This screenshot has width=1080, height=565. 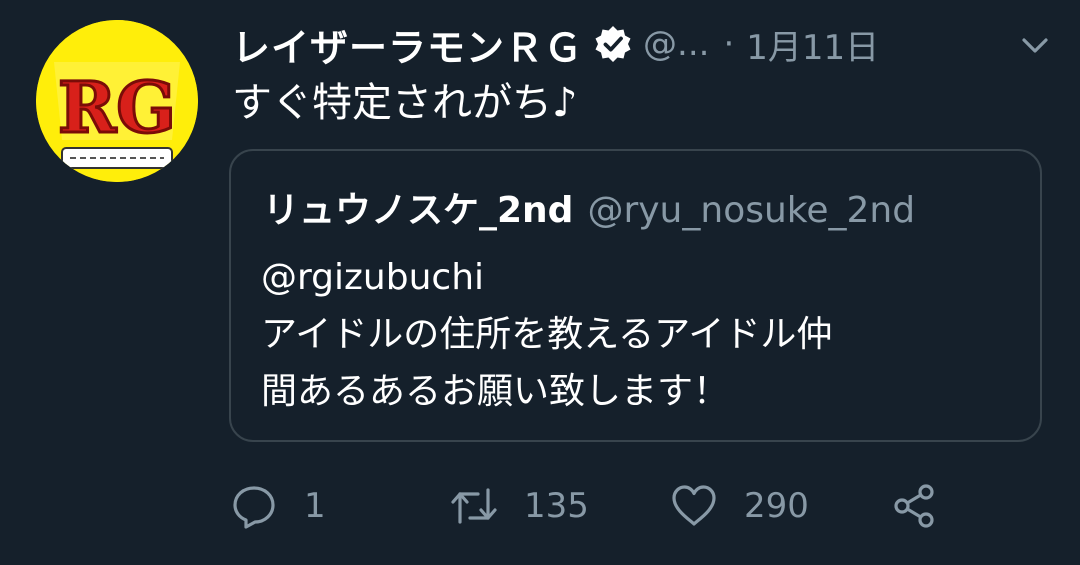 What do you see at coordinates (600, 506) in the screenshot?
I see `tweet-actions: 1 135 290` at bounding box center [600, 506].